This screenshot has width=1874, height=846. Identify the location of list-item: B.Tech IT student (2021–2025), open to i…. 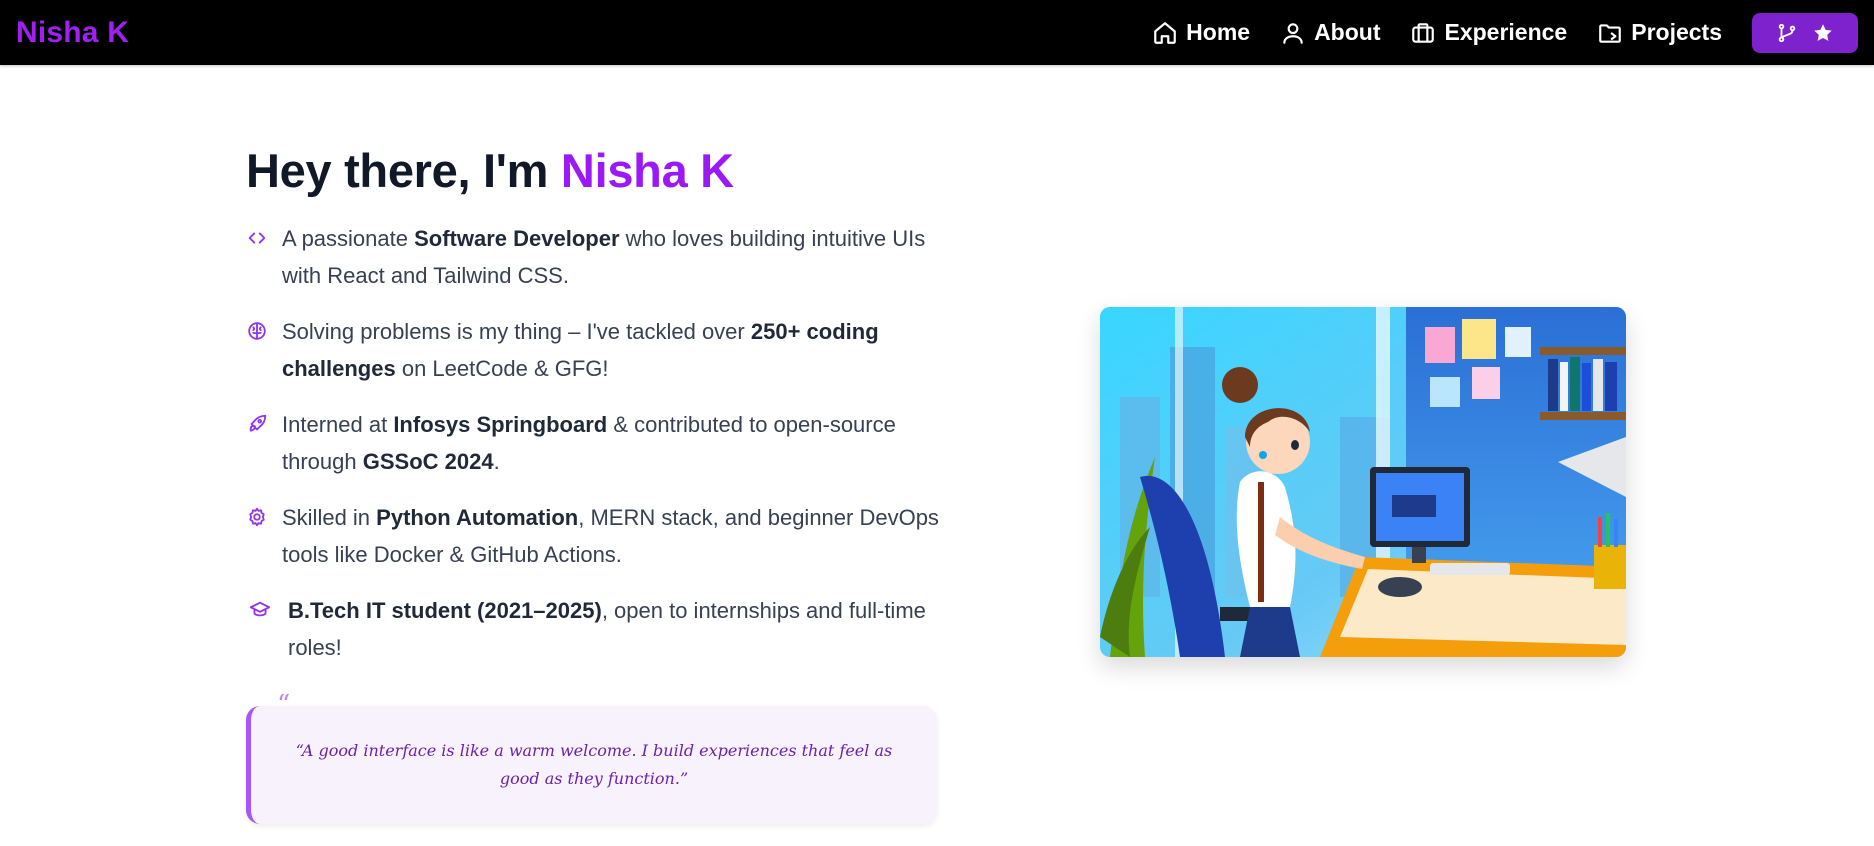
(596, 629).